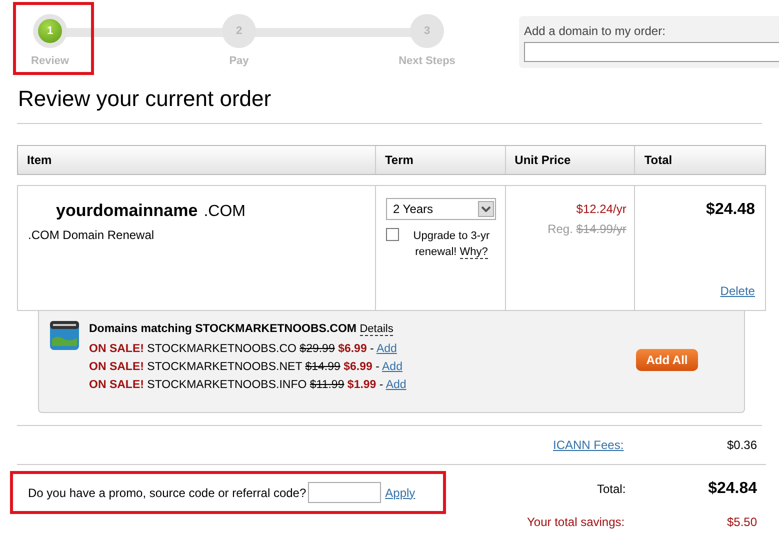  What do you see at coordinates (393, 234) in the screenshot?
I see `upgrade-checkbox` at bounding box center [393, 234].